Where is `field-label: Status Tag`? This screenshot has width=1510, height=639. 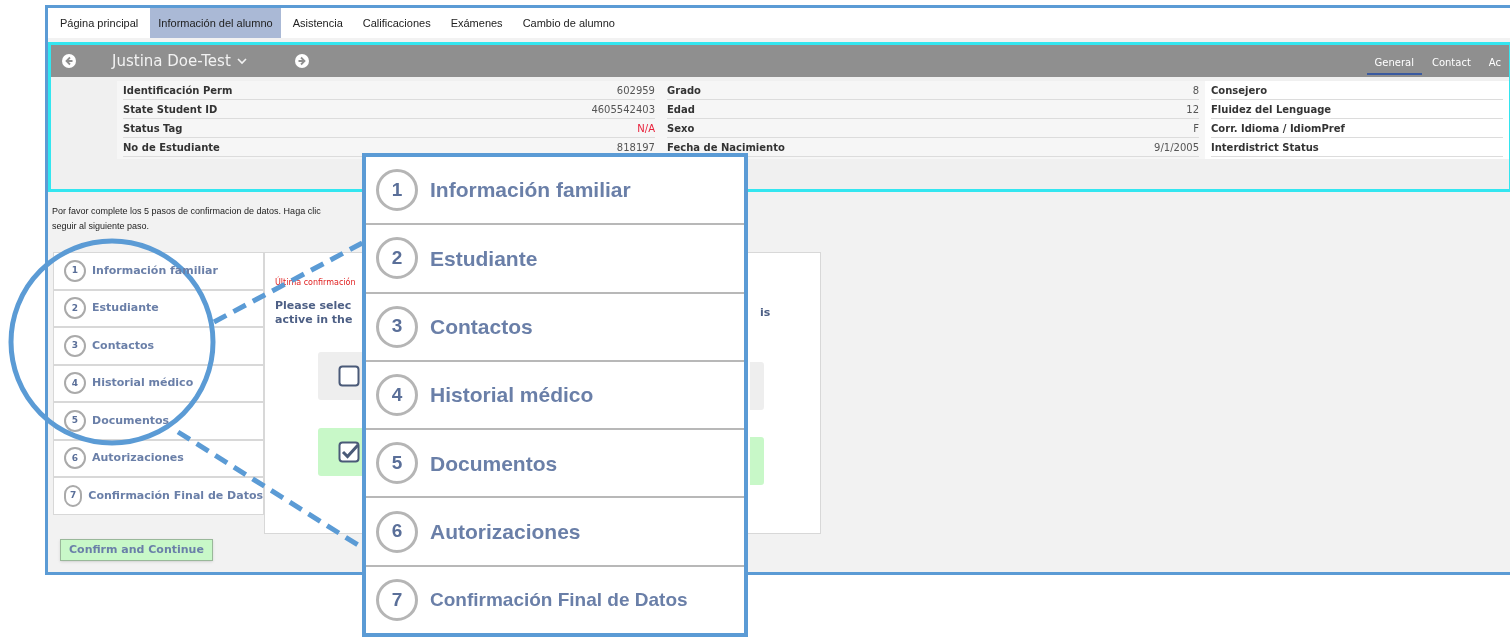
field-label: Status Tag is located at coordinates (153, 128).